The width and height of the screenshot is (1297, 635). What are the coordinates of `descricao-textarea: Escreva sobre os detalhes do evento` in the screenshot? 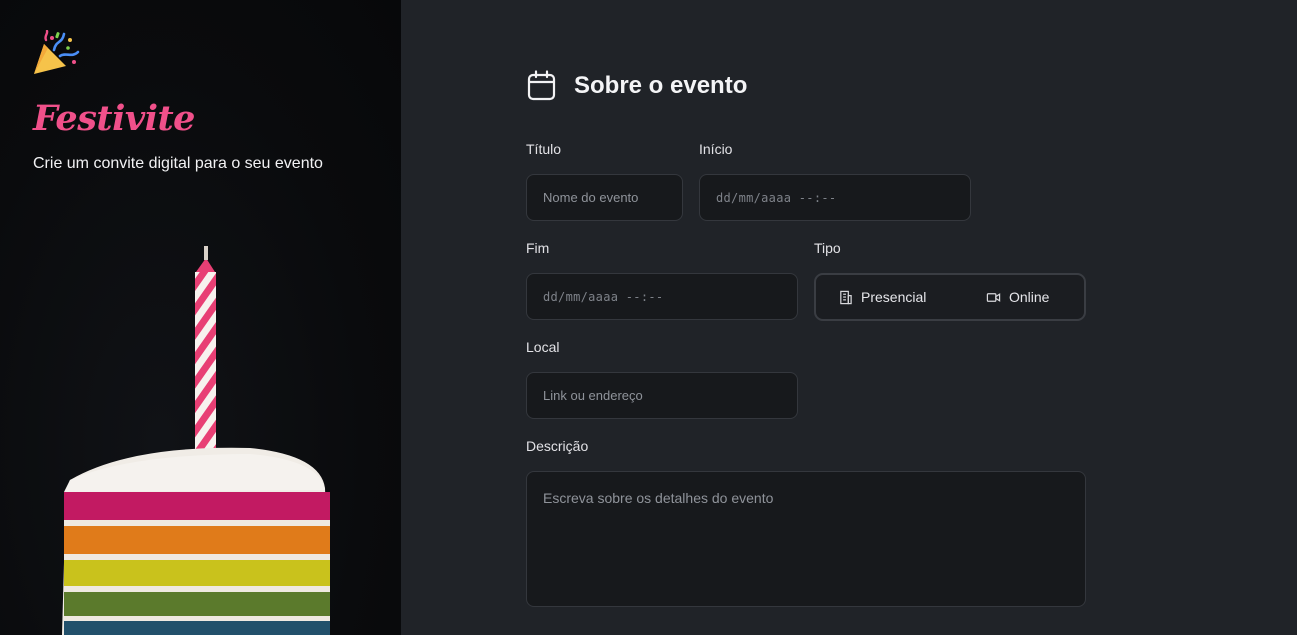 It's located at (806, 539).